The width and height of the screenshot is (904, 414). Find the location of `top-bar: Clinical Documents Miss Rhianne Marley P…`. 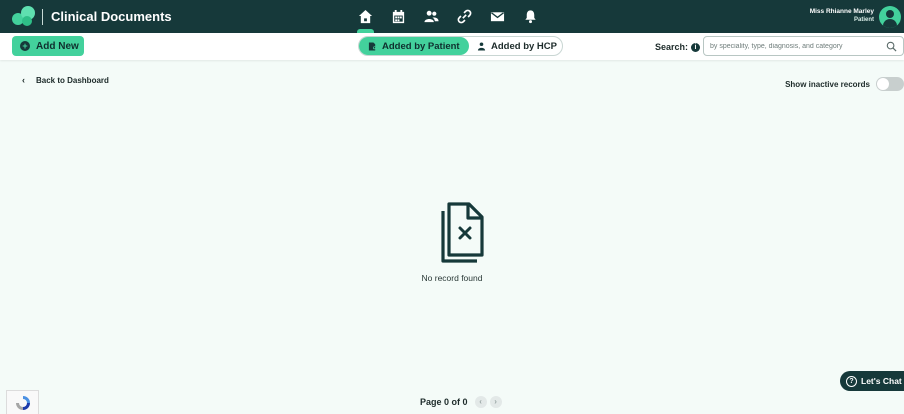

top-bar: Clinical Documents Miss Rhianne Marley P… is located at coordinates (452, 16).